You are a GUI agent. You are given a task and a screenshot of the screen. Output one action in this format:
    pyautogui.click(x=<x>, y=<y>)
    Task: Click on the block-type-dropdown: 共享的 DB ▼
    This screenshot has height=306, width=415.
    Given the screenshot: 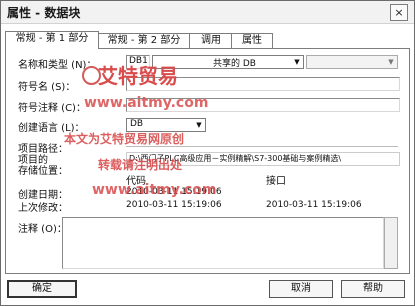 What is the action you would take?
    pyautogui.click(x=228, y=62)
    